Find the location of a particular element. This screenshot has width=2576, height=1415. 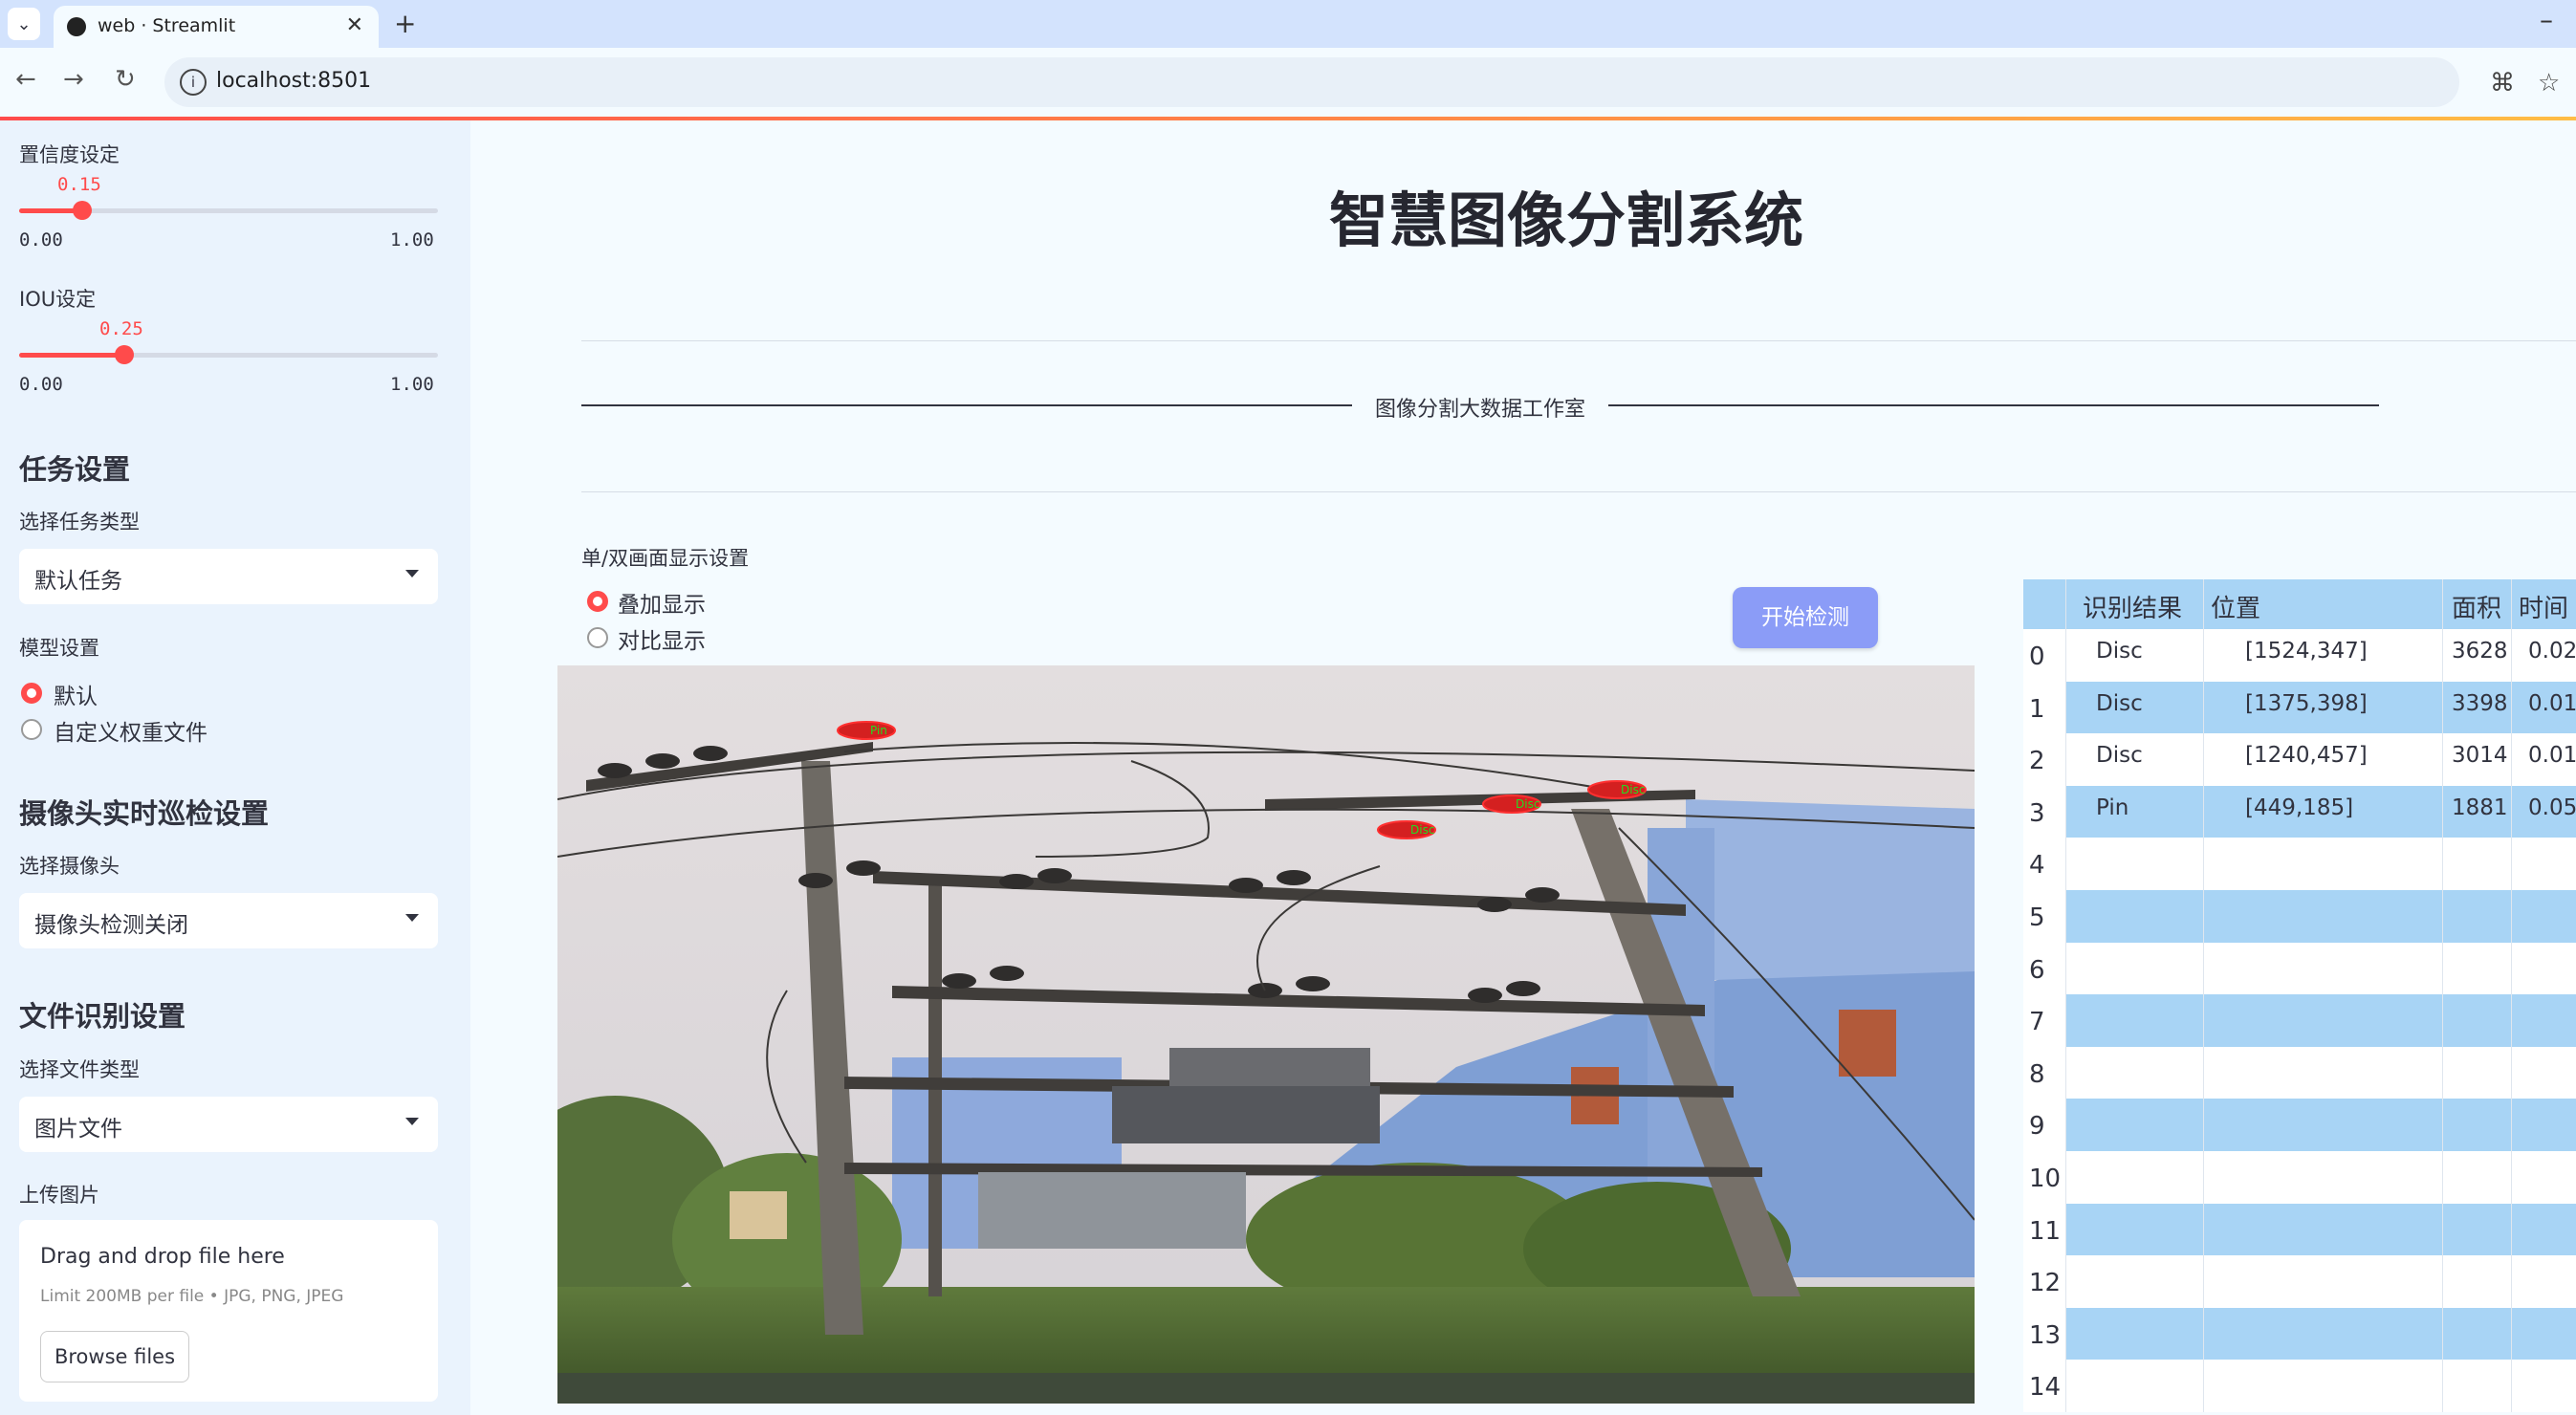

iou-slider is located at coordinates (228, 354).